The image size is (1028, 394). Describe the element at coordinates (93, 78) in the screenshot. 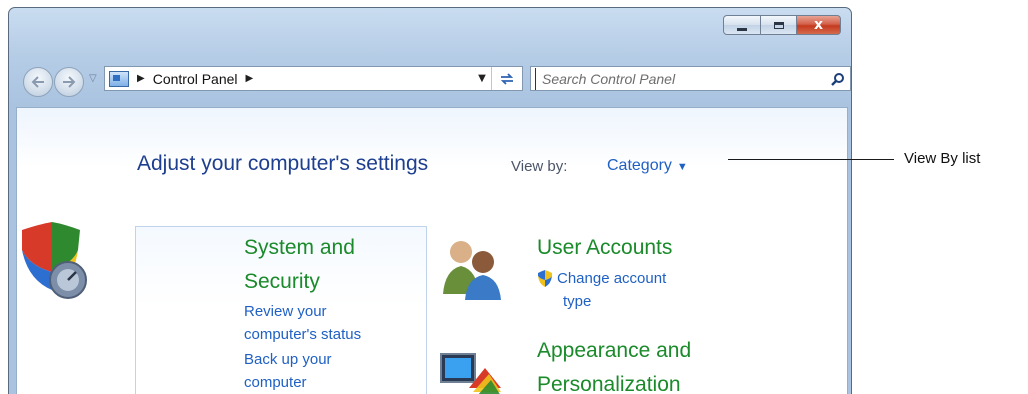

I see `recent-pages-dropdown-icon: ▽` at that location.